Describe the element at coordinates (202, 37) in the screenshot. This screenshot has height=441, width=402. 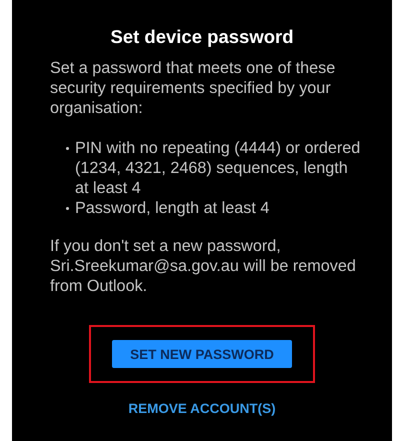
I see `dialog-title: Set device password` at that location.